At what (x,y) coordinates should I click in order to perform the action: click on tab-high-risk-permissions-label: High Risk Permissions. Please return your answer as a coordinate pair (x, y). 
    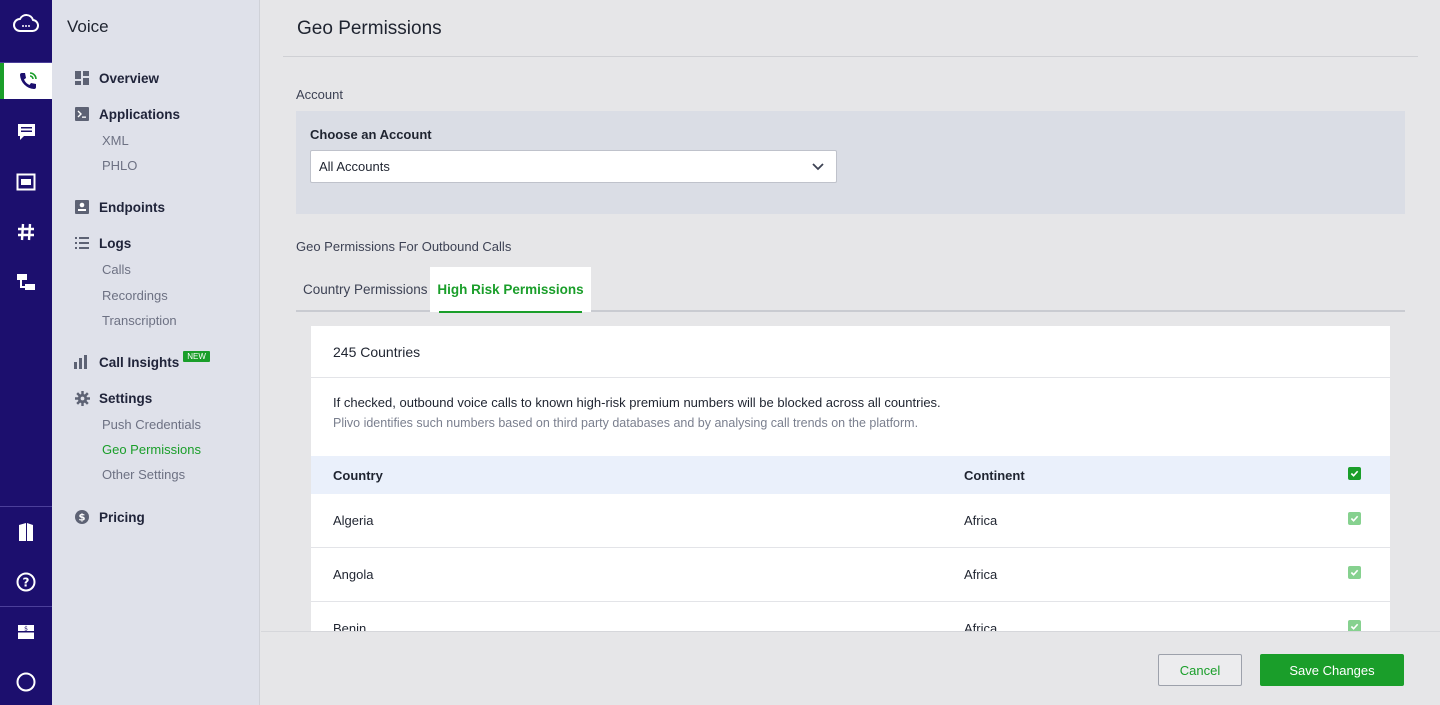
    Looking at the image, I should click on (510, 289).